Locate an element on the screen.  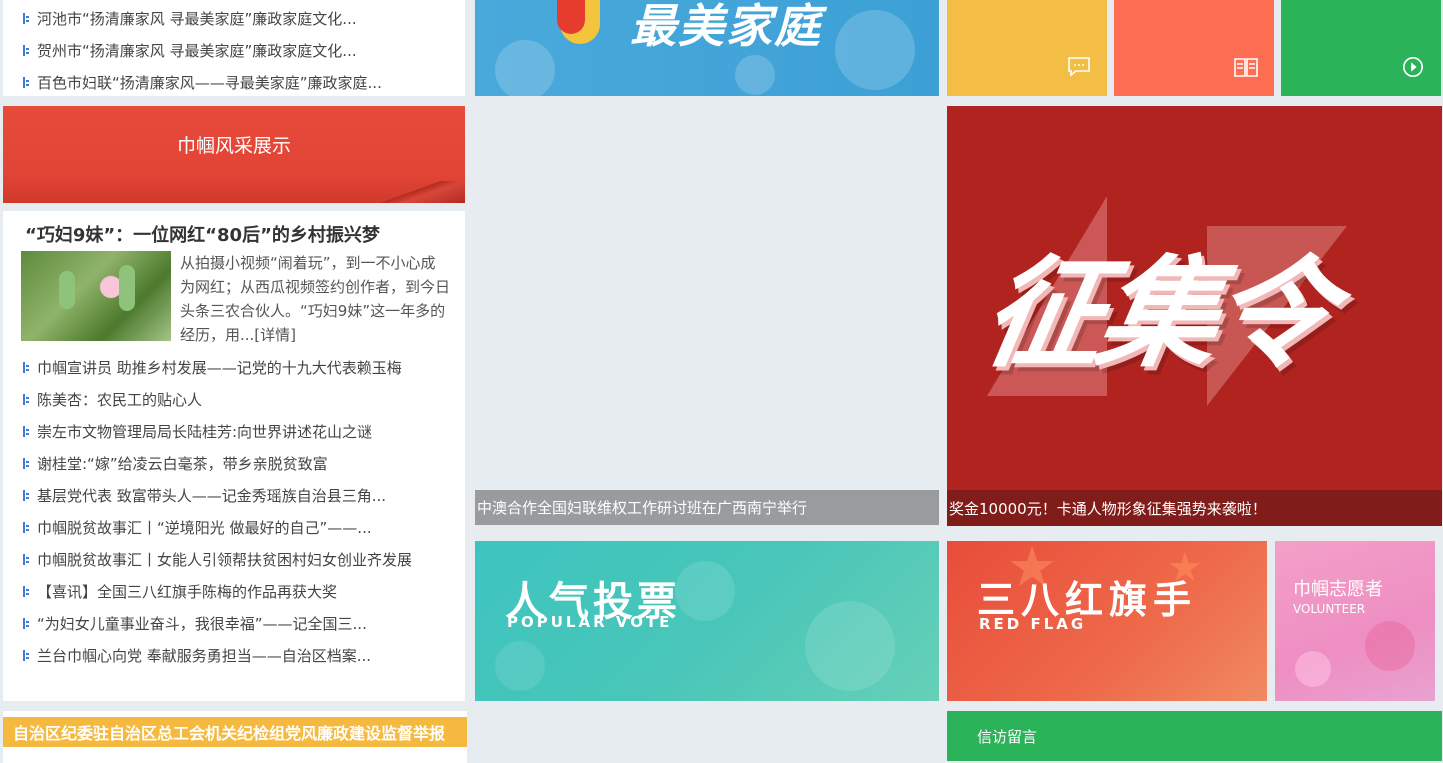
volunteer-subtitle: VOLUNTEER is located at coordinates (1329, 609).